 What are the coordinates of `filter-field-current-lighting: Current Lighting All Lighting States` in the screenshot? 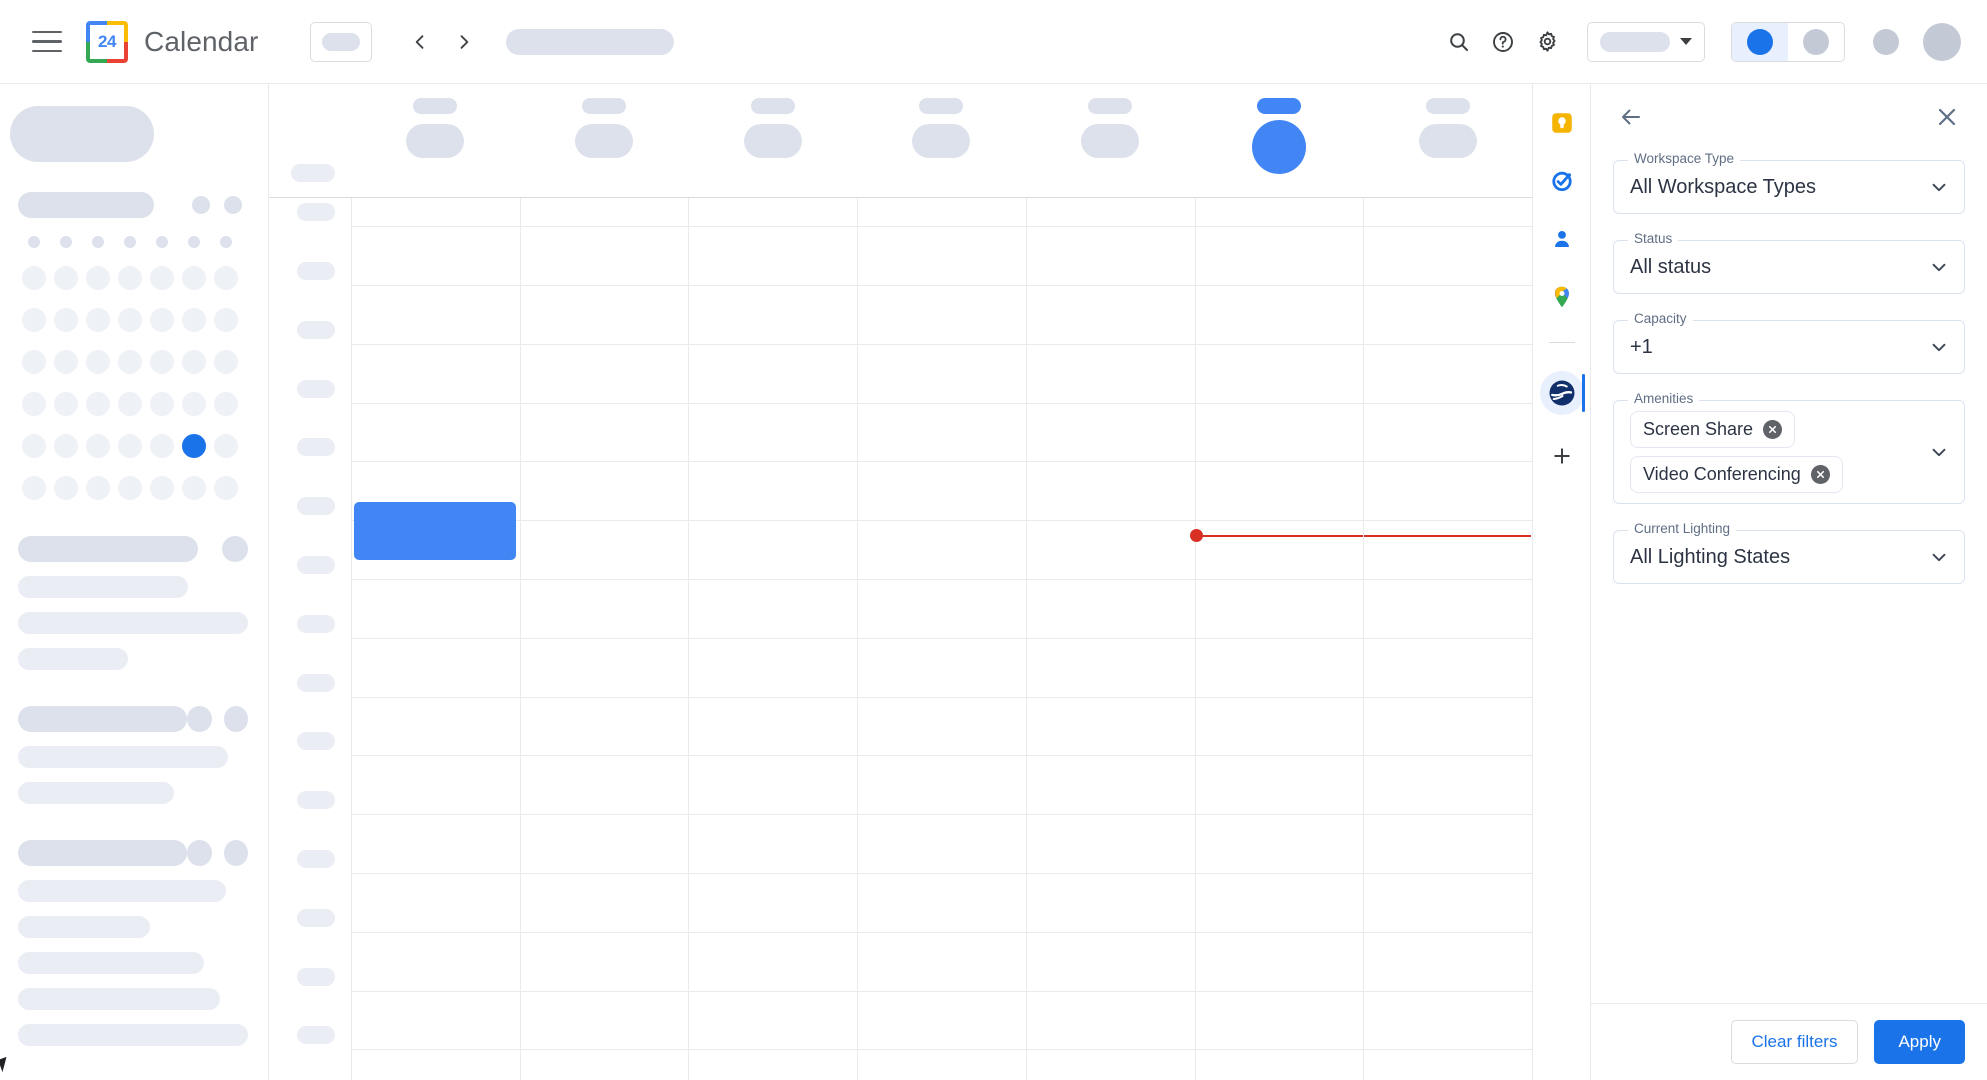 It's located at (1789, 553).